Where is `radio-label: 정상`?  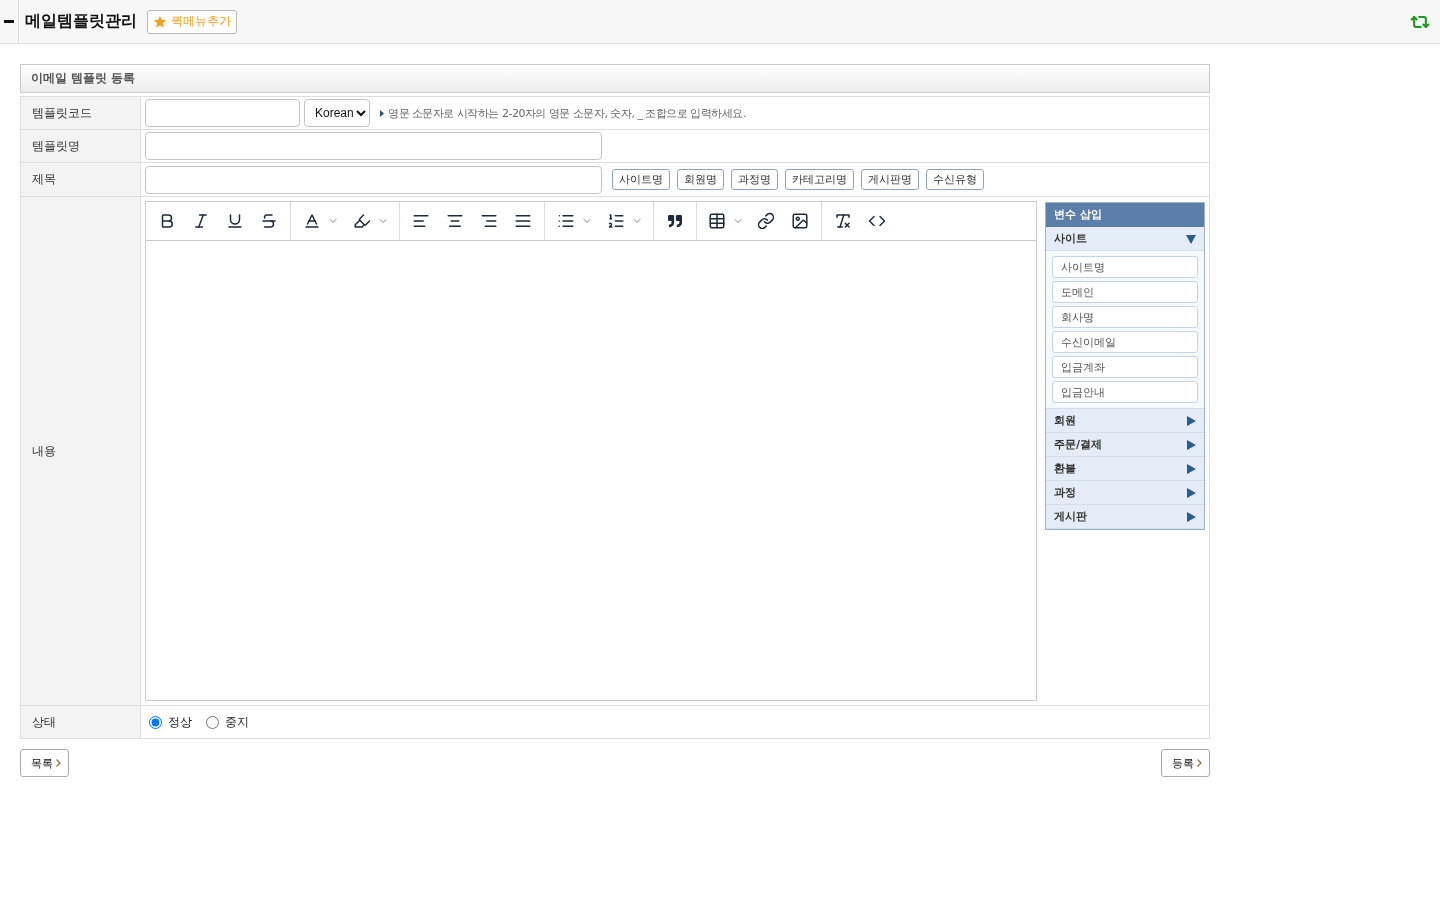
radio-label: 정상 is located at coordinates (180, 722).